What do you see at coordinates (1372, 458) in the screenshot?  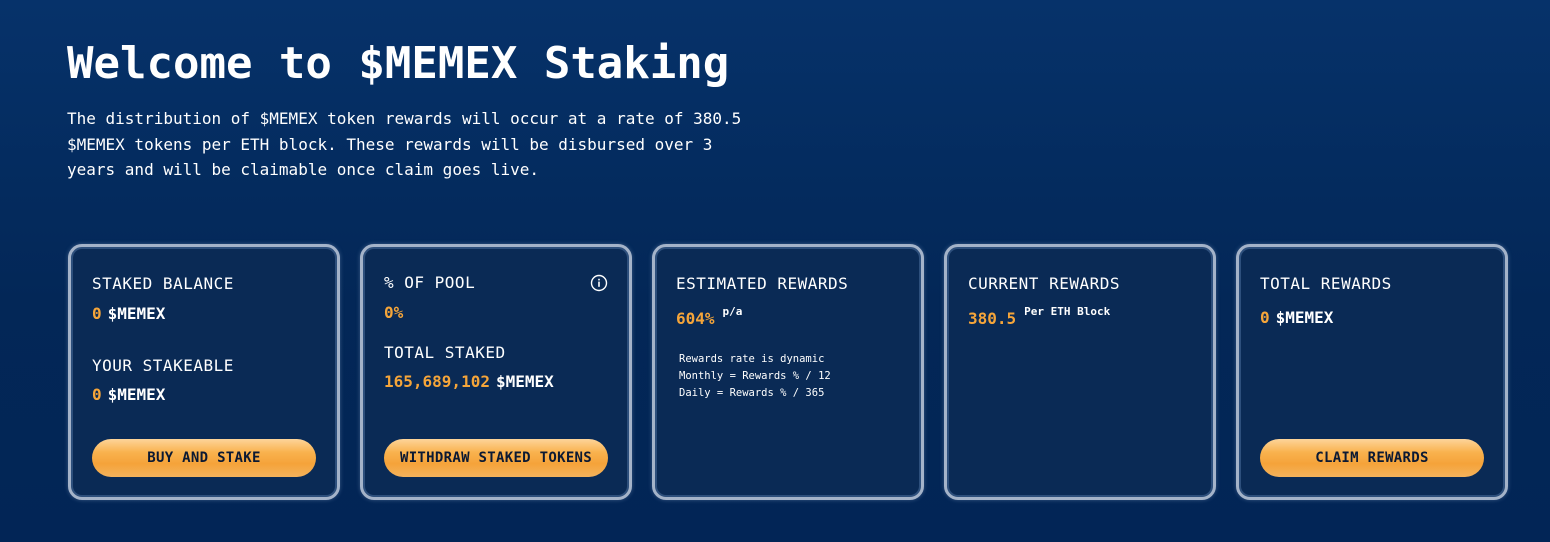 I see `claim-rewards-button: CLAIM REWARDS` at bounding box center [1372, 458].